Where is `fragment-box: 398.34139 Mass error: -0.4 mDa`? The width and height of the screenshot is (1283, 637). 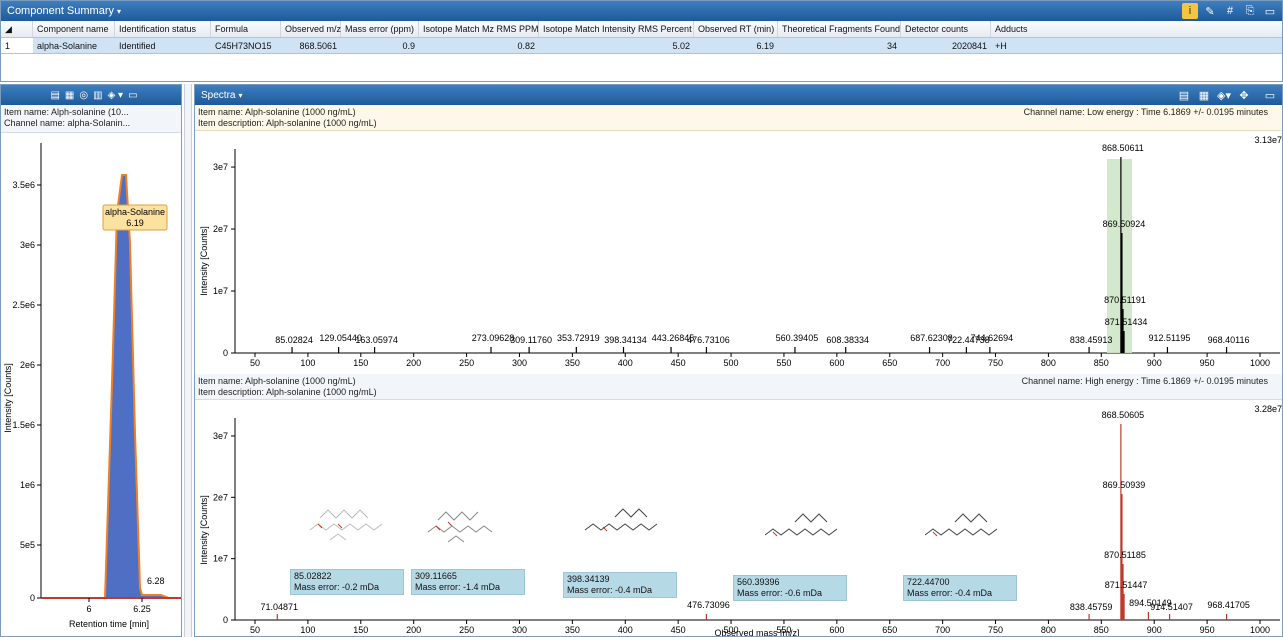
fragment-box: 398.34139 Mass error: -0.4 mDa is located at coordinates (620, 585).